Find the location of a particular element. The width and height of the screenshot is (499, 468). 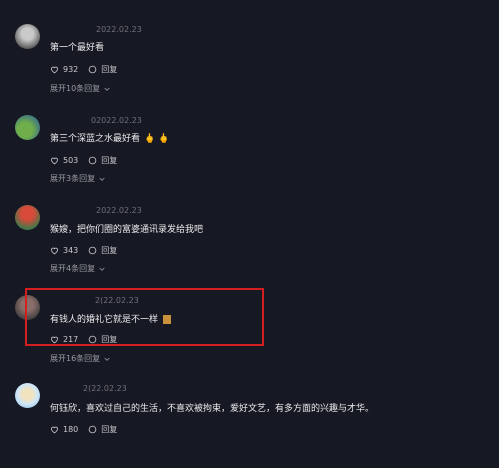

like-button: 343 is located at coordinates (64, 250).